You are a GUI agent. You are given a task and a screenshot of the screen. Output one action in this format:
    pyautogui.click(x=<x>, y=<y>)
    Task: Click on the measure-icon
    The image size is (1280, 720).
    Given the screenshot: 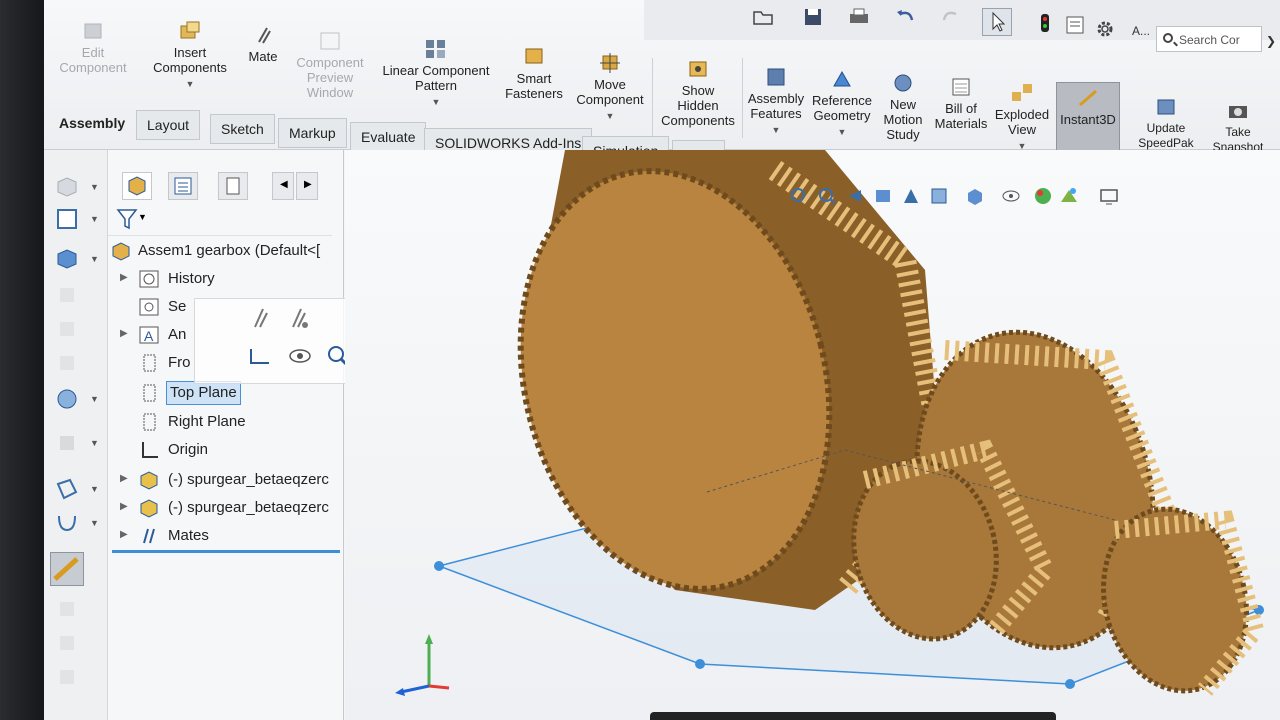 What is the action you would take?
    pyautogui.click(x=67, y=569)
    